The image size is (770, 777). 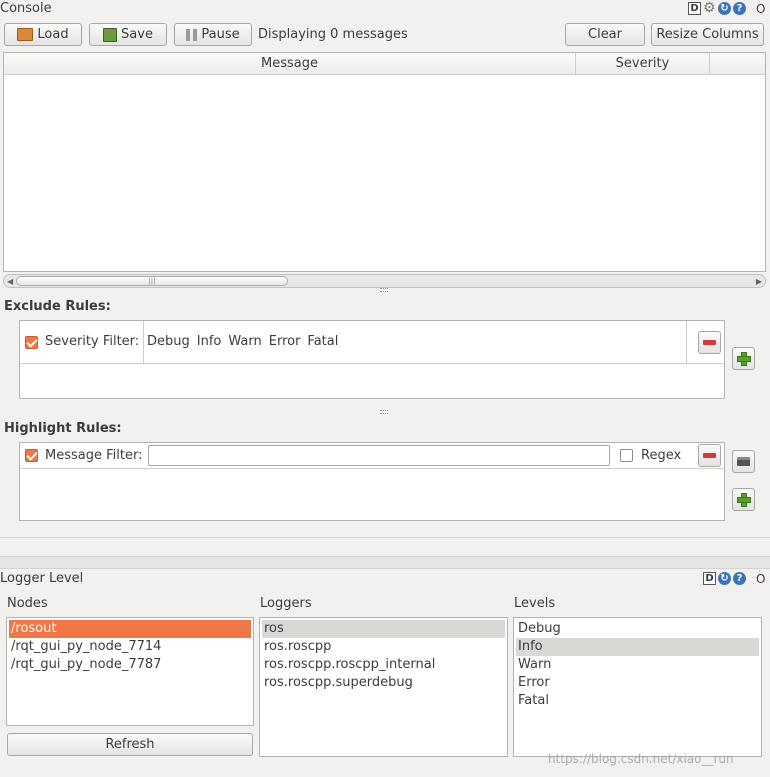 What do you see at coordinates (213, 34) in the screenshot?
I see `pause-button: Pause` at bounding box center [213, 34].